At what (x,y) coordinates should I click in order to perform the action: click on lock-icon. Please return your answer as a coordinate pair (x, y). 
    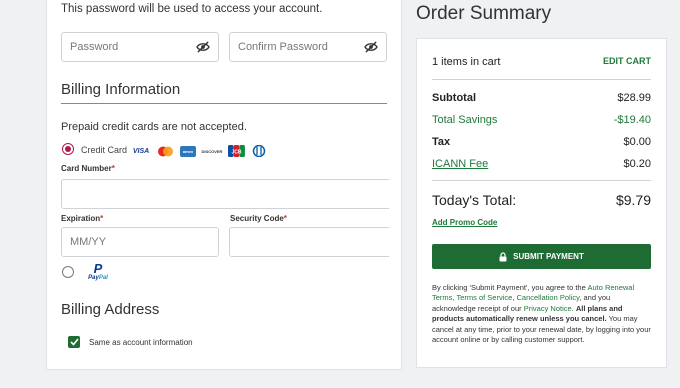
    Looking at the image, I should click on (503, 256).